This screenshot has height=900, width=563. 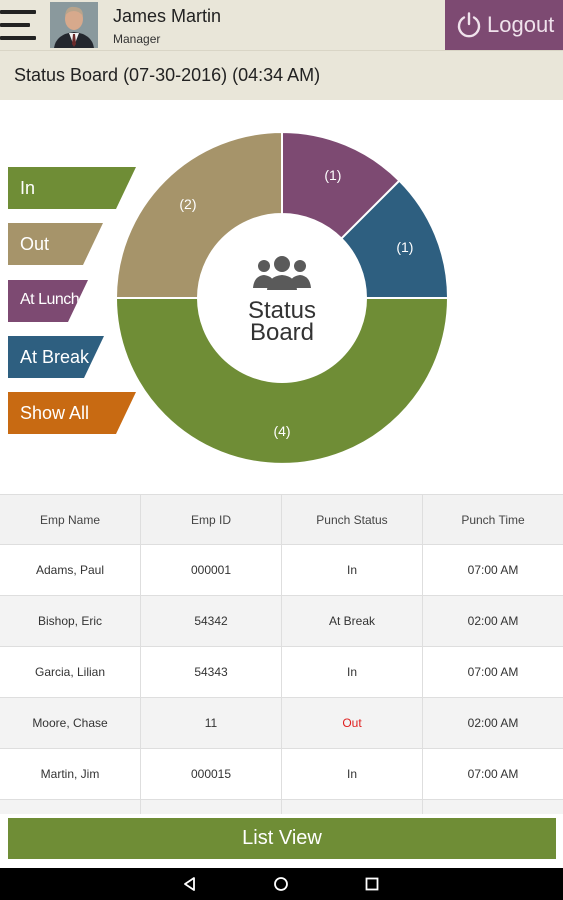 What do you see at coordinates (167, 75) in the screenshot?
I see `page-title: Status Board (07-30-2016) (04:34 AM)` at bounding box center [167, 75].